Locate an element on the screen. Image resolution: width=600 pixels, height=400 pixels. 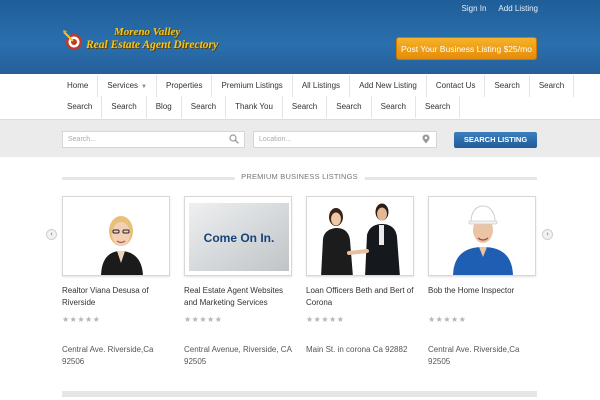
listing-image-realtor is located at coordinates (116, 236).